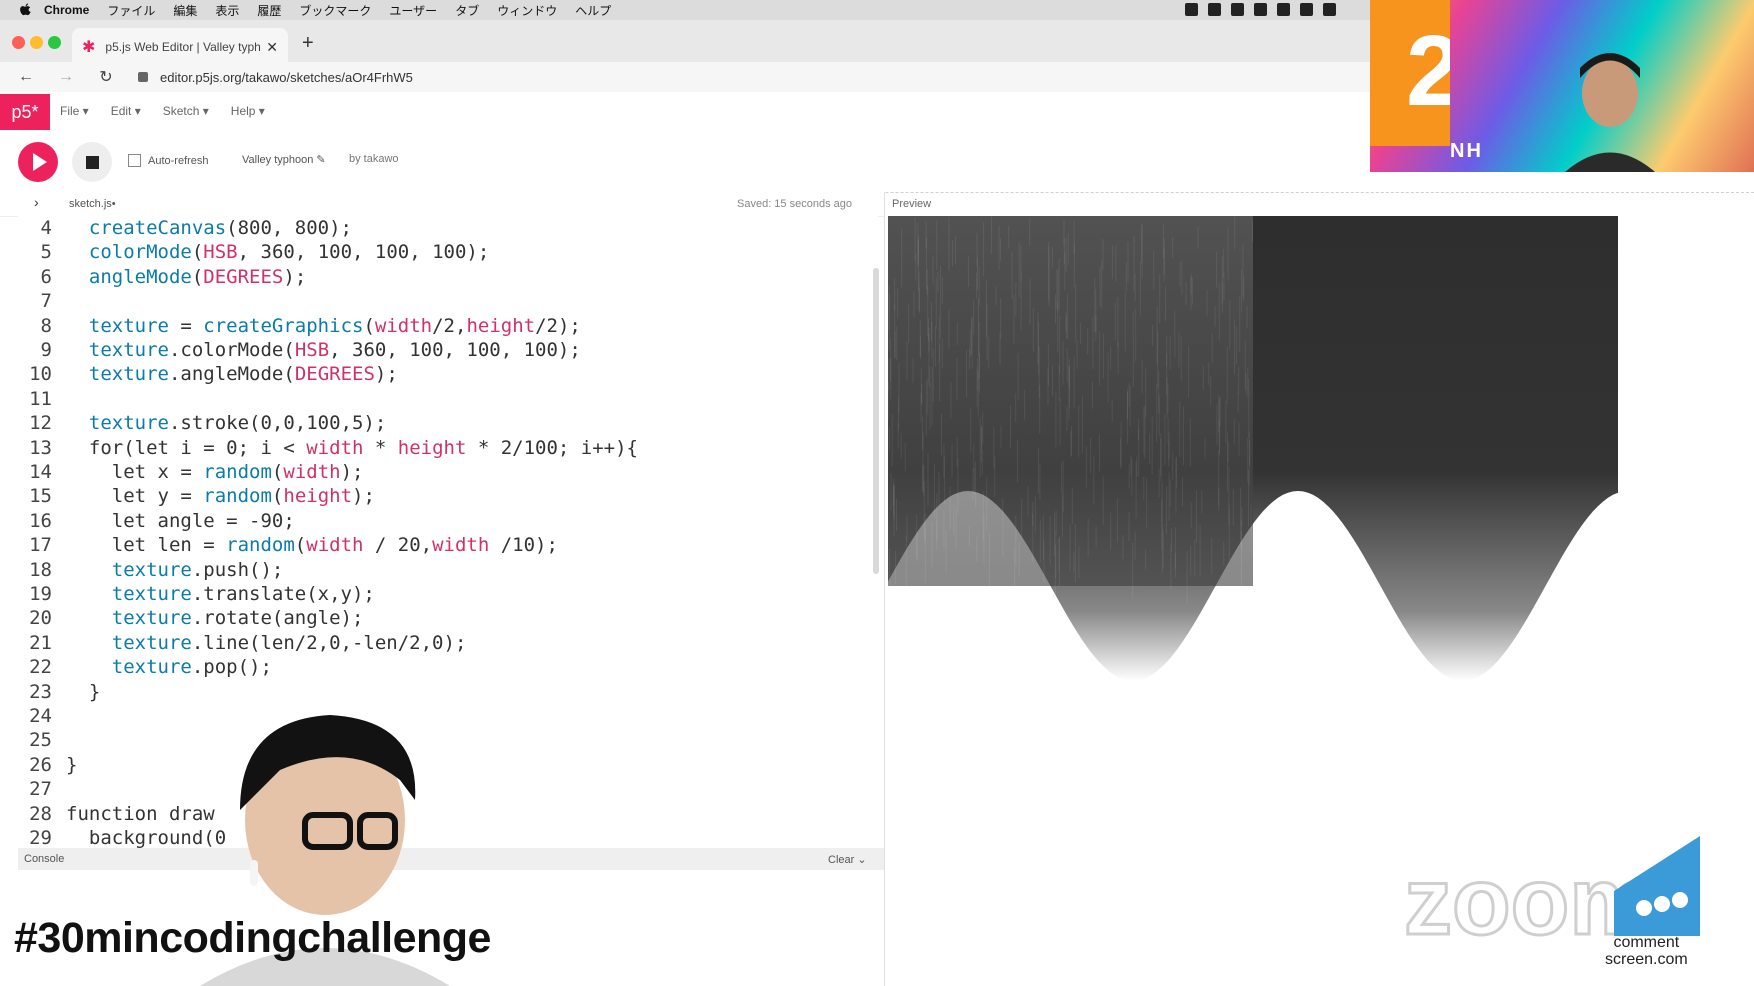 The image size is (1754, 986). What do you see at coordinates (374, 159) in the screenshot?
I see `sketch-author: by takawo` at bounding box center [374, 159].